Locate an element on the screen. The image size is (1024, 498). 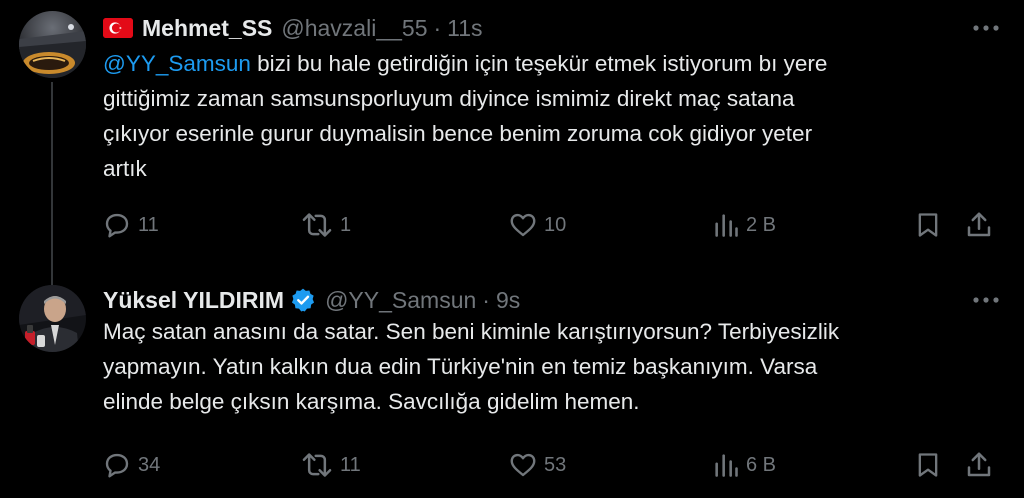
reply-button: 11 is located at coordinates (130, 225).